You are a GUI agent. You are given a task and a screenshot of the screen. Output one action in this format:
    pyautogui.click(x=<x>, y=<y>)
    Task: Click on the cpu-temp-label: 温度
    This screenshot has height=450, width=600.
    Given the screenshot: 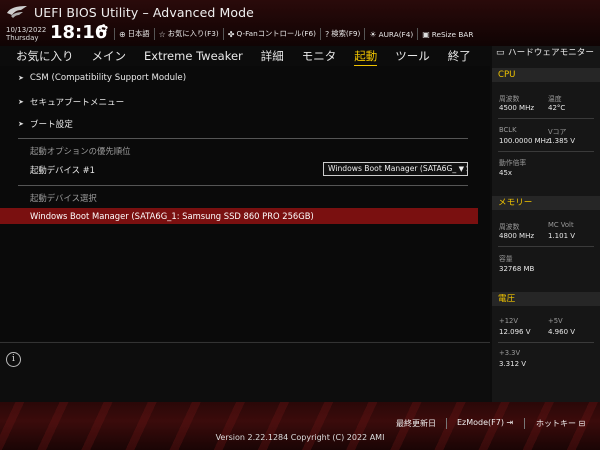 What is the action you would take?
    pyautogui.click(x=555, y=99)
    